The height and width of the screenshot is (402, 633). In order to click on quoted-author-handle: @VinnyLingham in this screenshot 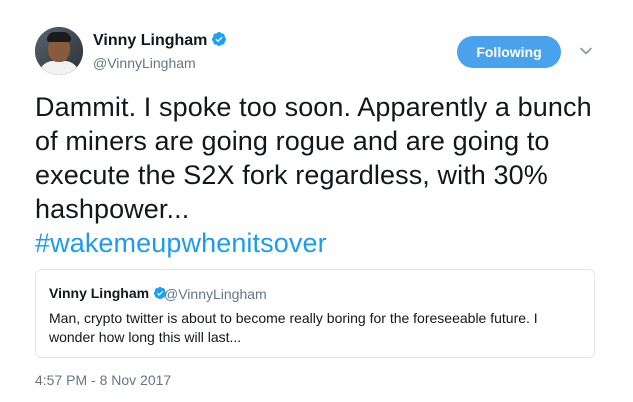, I will do `click(215, 294)`.